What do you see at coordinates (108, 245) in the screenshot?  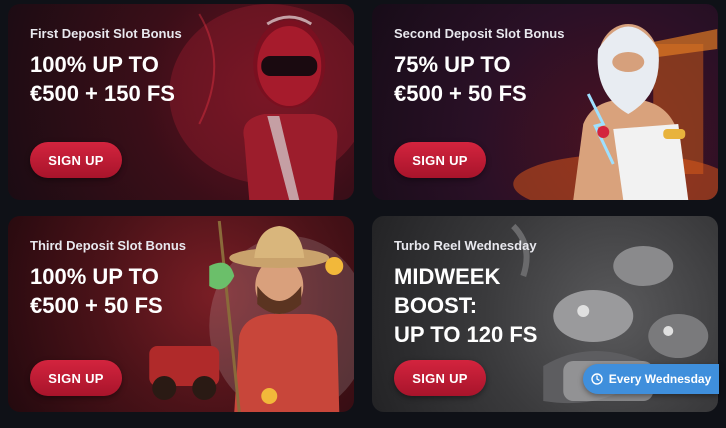 I see `promo-subtitle: Third Deposit Slot Bonus` at bounding box center [108, 245].